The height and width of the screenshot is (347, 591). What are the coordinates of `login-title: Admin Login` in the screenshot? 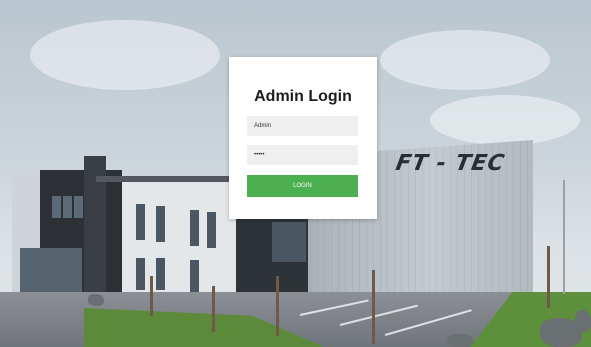 It's located at (303, 96).